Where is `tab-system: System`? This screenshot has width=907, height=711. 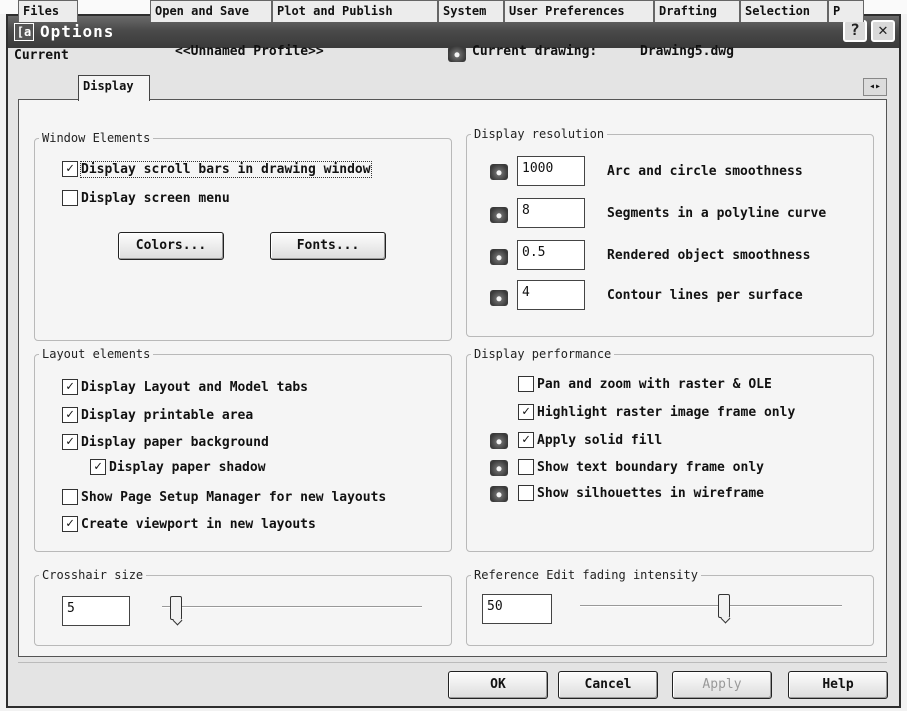
tab-system: System is located at coordinates (471, 11).